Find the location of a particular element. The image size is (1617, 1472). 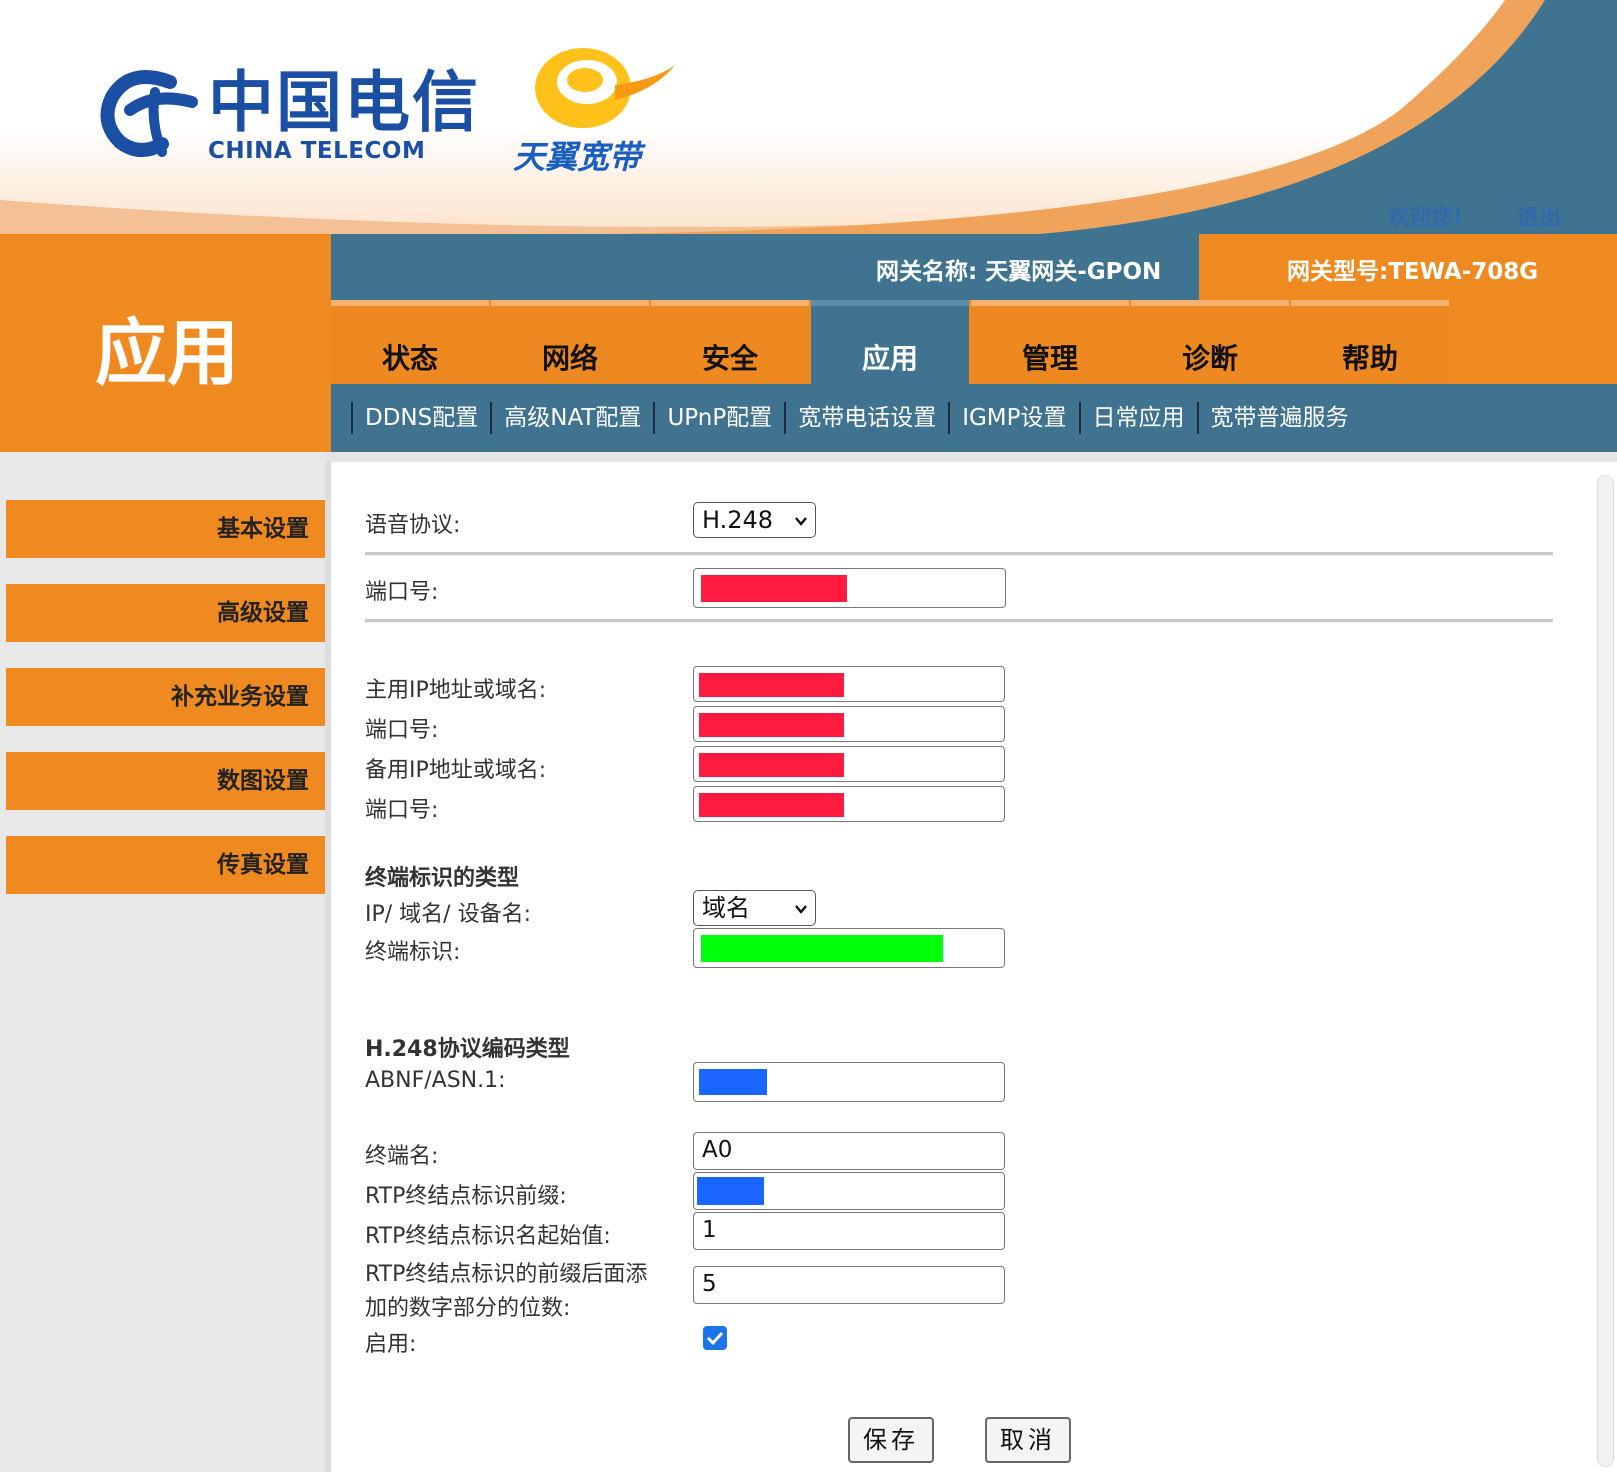

terminal-id-input is located at coordinates (849, 948).